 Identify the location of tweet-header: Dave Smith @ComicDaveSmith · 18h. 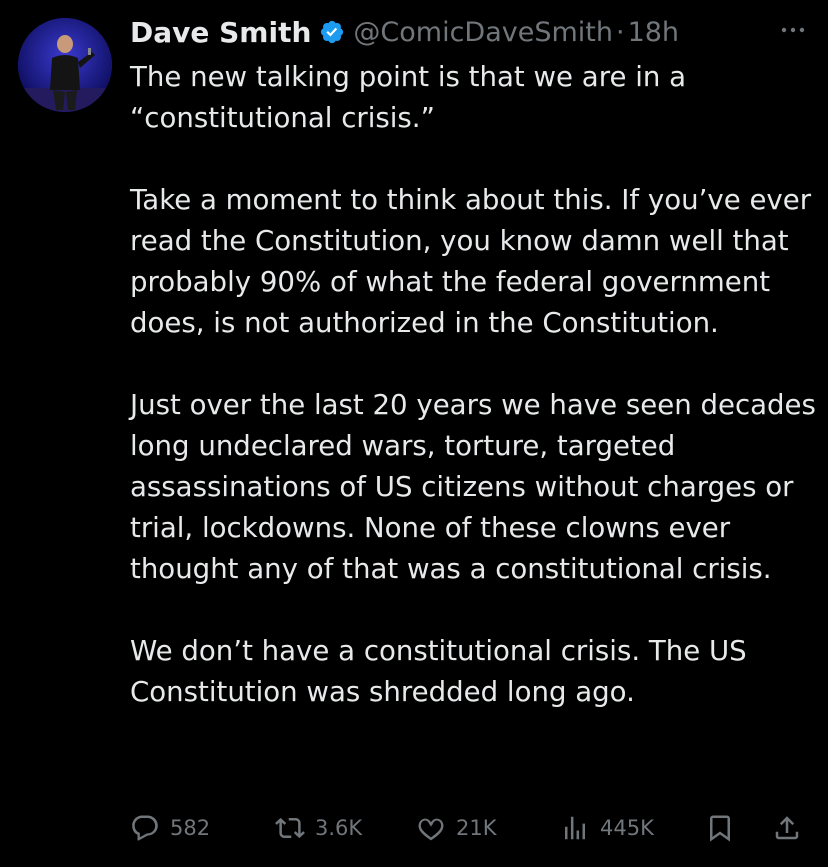
(469, 32).